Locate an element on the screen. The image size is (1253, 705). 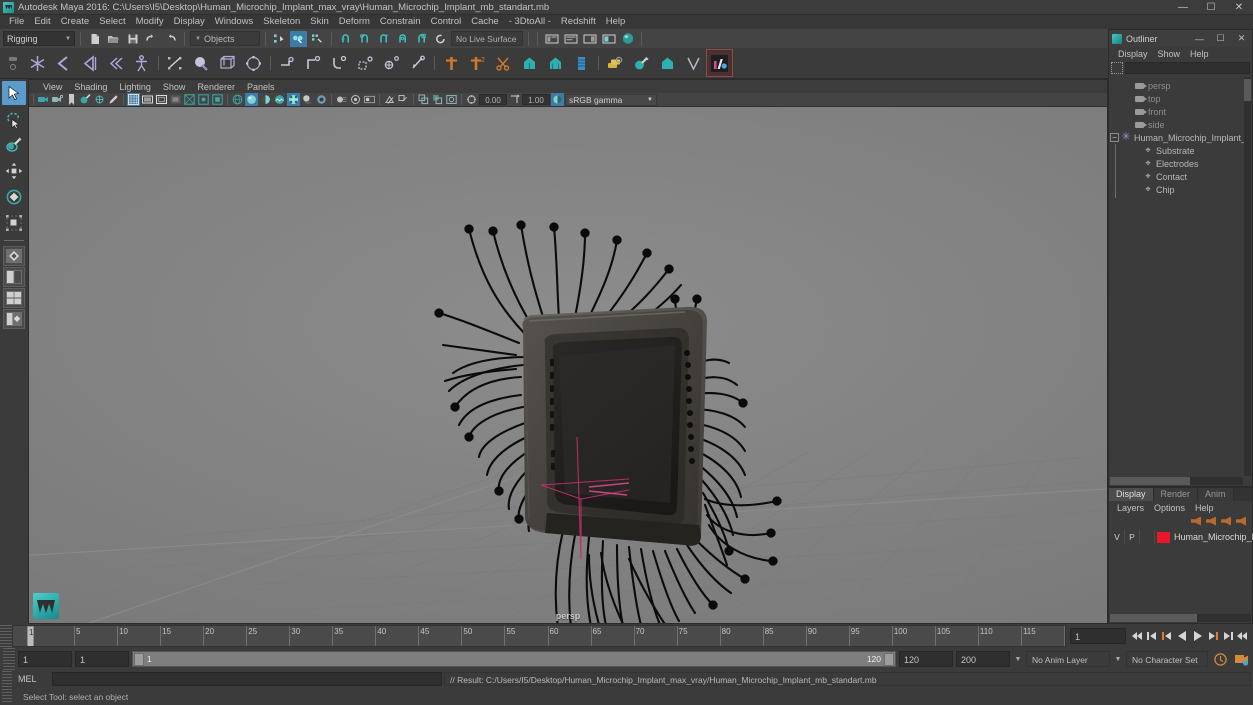
create-joint-tool-icon is located at coordinates (37, 63).